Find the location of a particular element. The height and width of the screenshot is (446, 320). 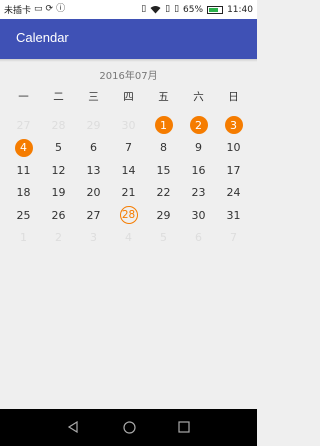

calendar-day: 18 is located at coordinates (23, 193).